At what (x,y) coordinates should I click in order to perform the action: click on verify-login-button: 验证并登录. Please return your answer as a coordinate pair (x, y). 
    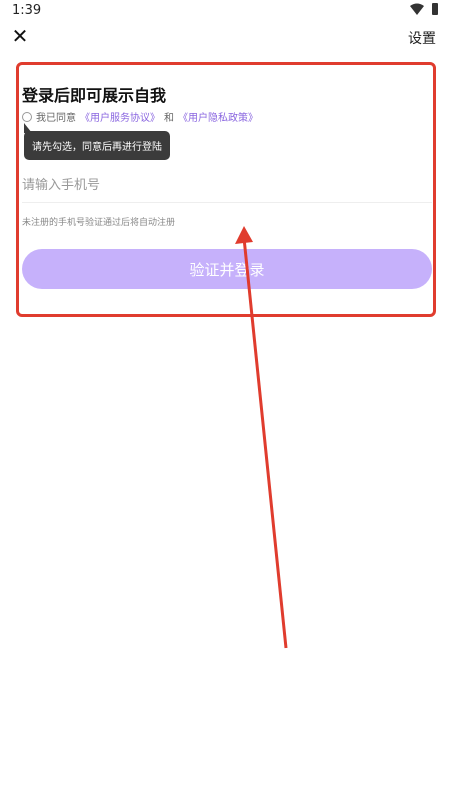
    Looking at the image, I should click on (227, 269).